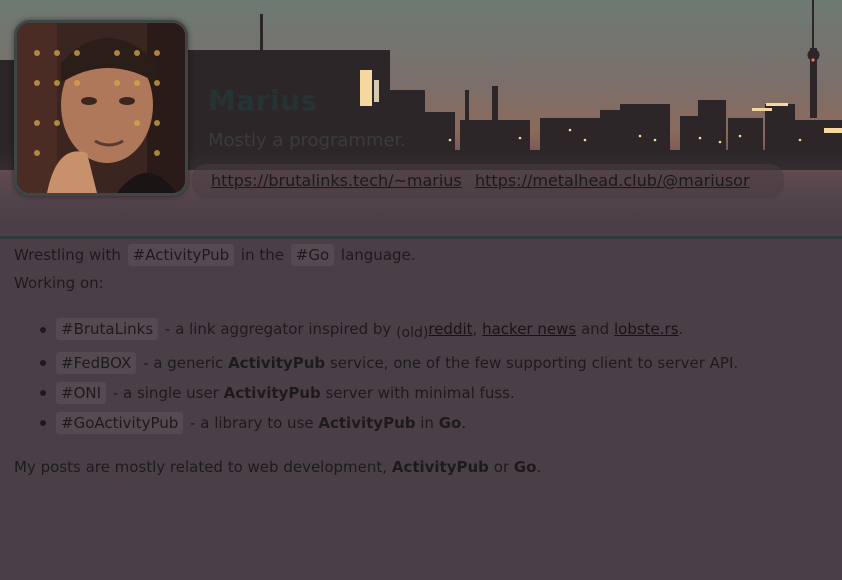  What do you see at coordinates (262, 255) in the screenshot?
I see `intro-text: in the` at bounding box center [262, 255].